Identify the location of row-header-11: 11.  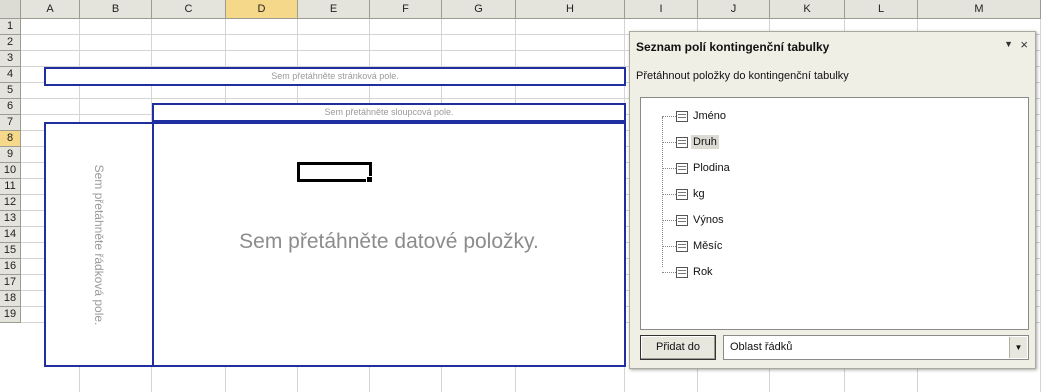
(10, 187).